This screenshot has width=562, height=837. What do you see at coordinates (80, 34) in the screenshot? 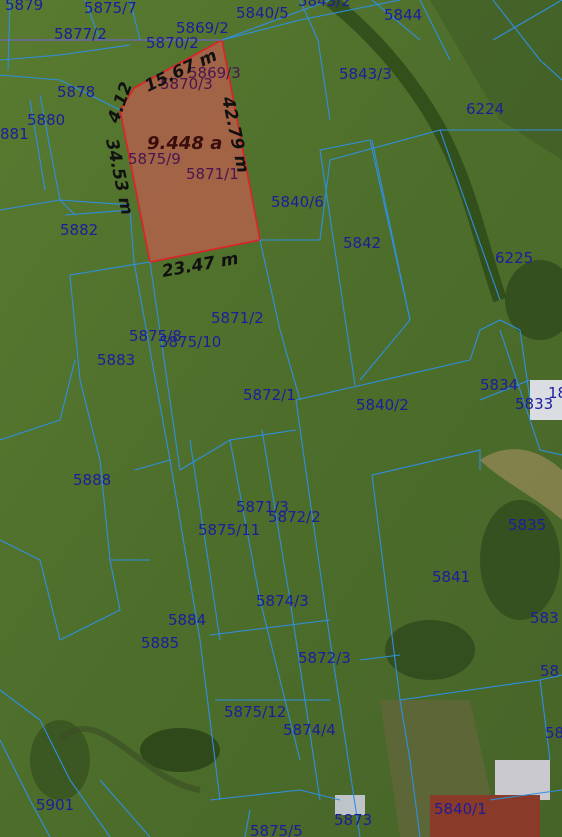
I see `parcel-label: 5877/2` at bounding box center [80, 34].